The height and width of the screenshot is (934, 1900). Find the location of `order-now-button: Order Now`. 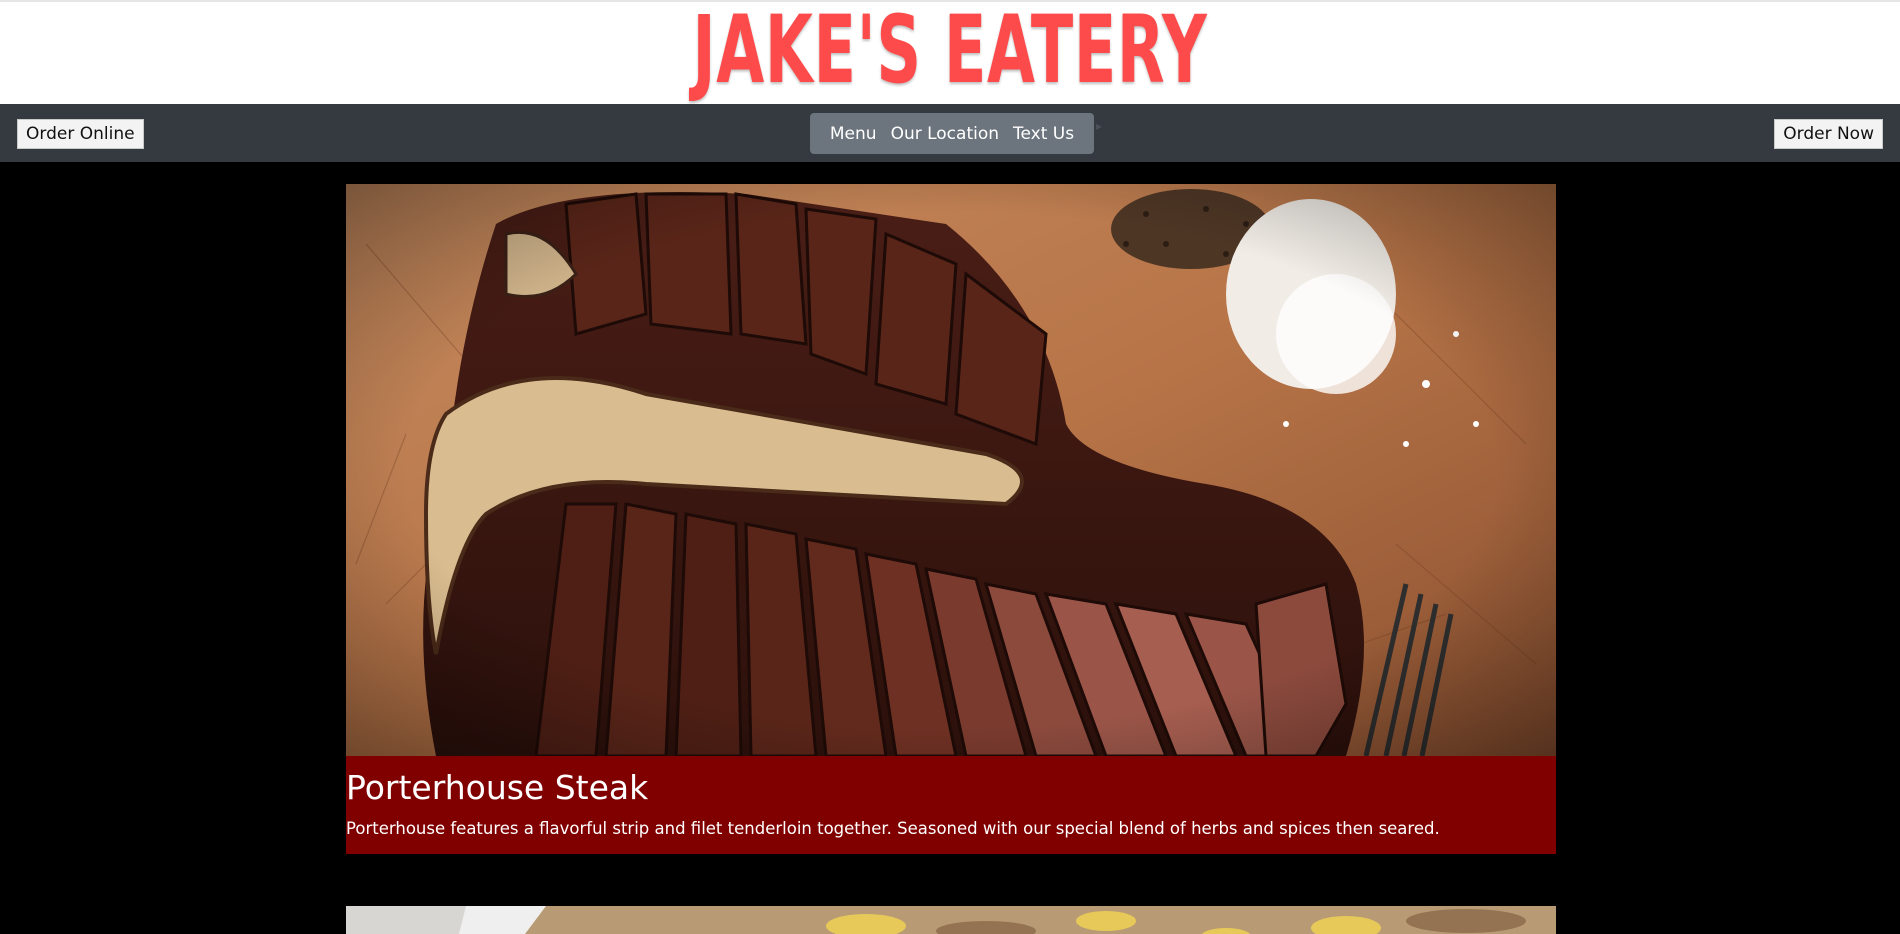

order-now-button: Order Now is located at coordinates (1828, 134).